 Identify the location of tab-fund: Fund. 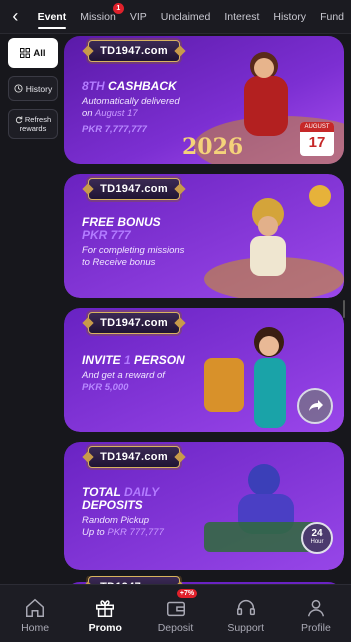
(332, 17).